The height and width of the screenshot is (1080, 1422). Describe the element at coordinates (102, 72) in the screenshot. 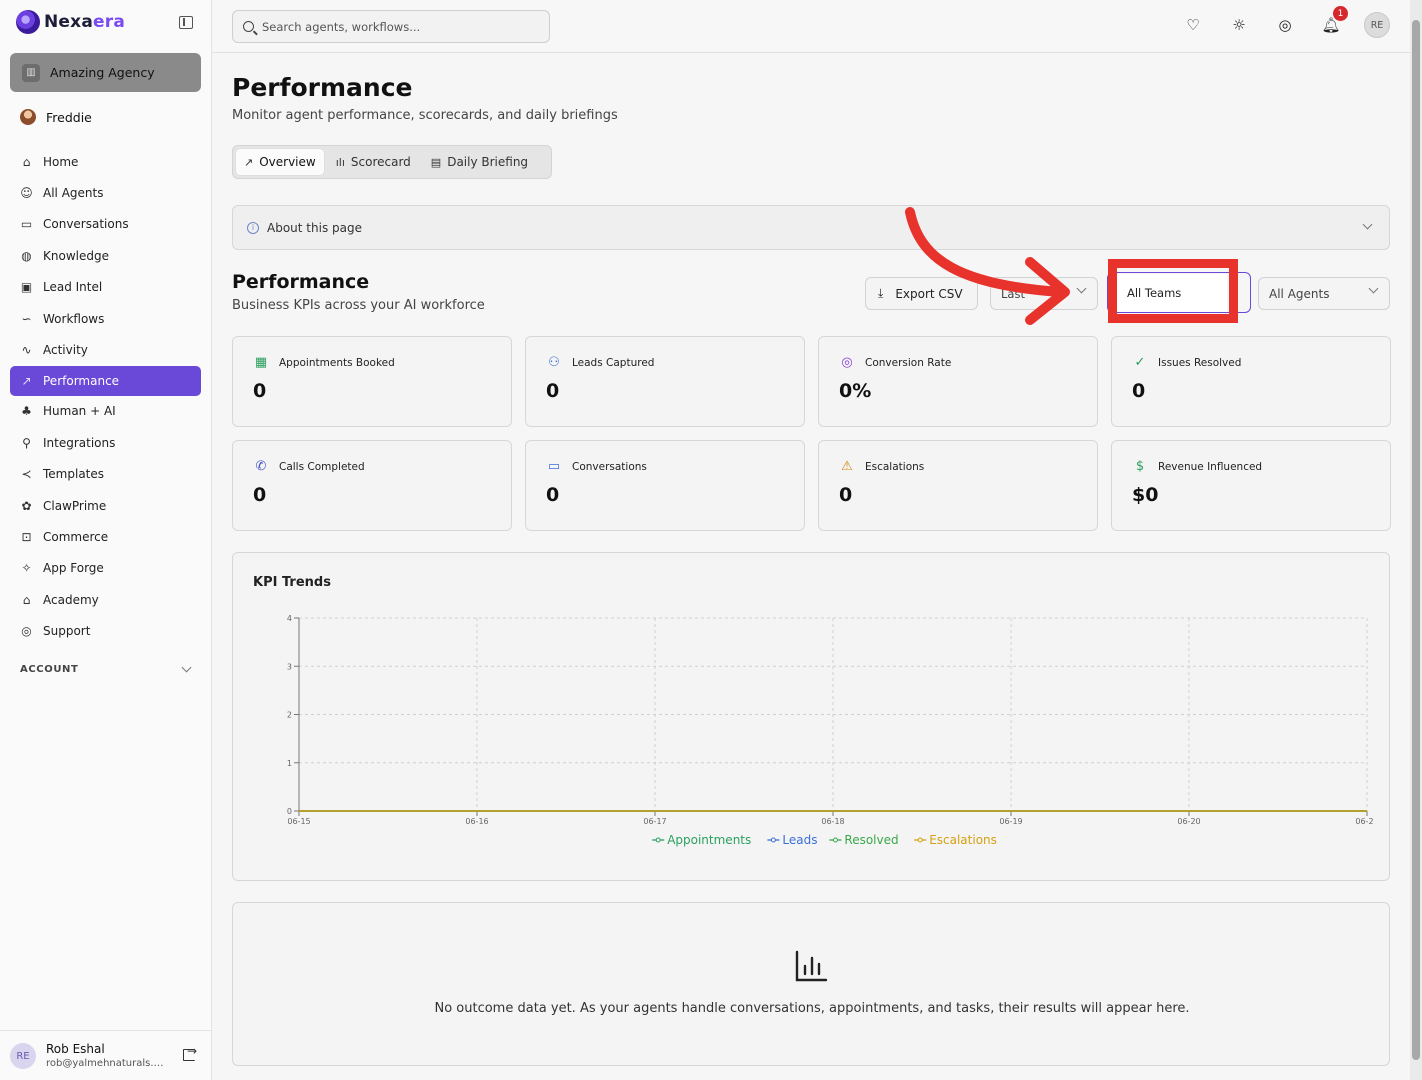

I see `agency-name: Amazing Agency` at that location.